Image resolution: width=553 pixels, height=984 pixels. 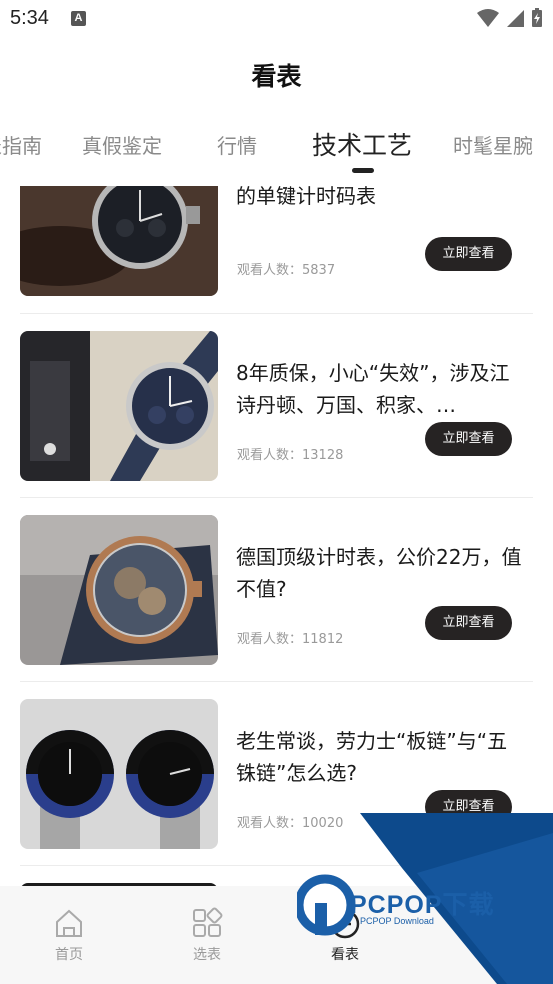 What do you see at coordinates (290, 823) in the screenshot?
I see `item-view-count: 观看人数：10020` at bounding box center [290, 823].